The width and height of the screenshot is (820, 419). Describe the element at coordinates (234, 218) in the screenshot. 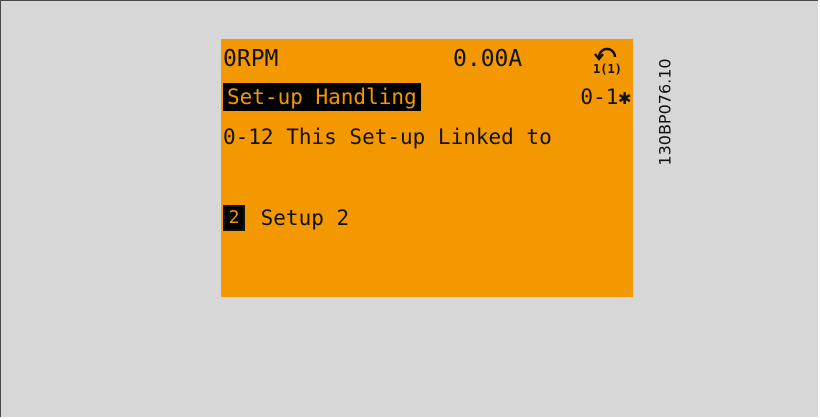

I see `value-index-box: 2` at that location.